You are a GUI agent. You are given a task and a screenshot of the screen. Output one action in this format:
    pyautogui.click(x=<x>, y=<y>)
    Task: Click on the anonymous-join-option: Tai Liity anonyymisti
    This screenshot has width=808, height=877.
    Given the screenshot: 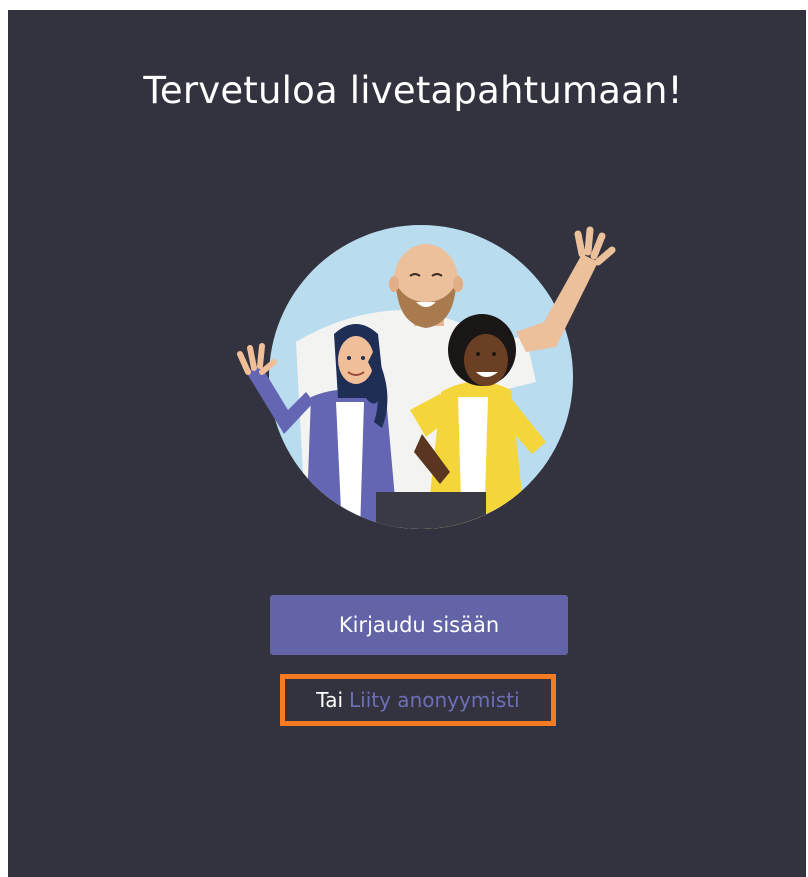 What is the action you would take?
    pyautogui.click(x=418, y=700)
    